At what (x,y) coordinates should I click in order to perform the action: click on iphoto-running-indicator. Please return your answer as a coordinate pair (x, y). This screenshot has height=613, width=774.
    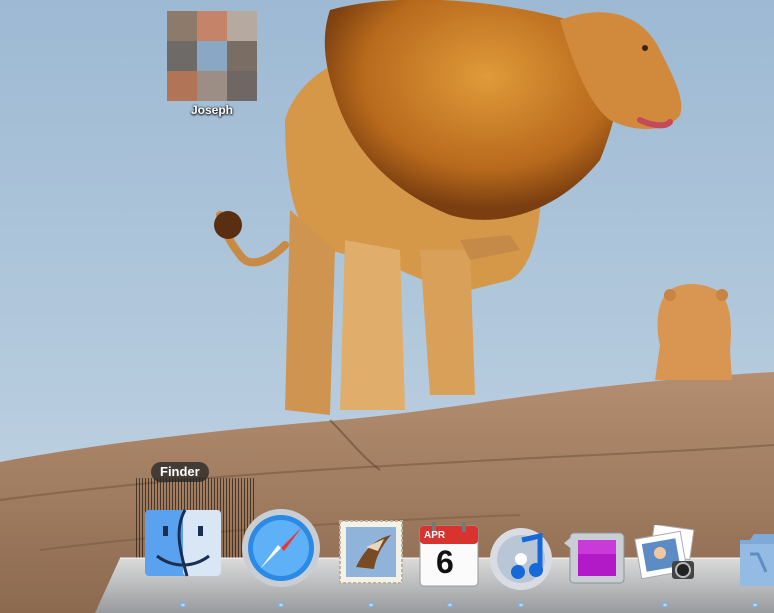
    Looking at the image, I should click on (665, 605).